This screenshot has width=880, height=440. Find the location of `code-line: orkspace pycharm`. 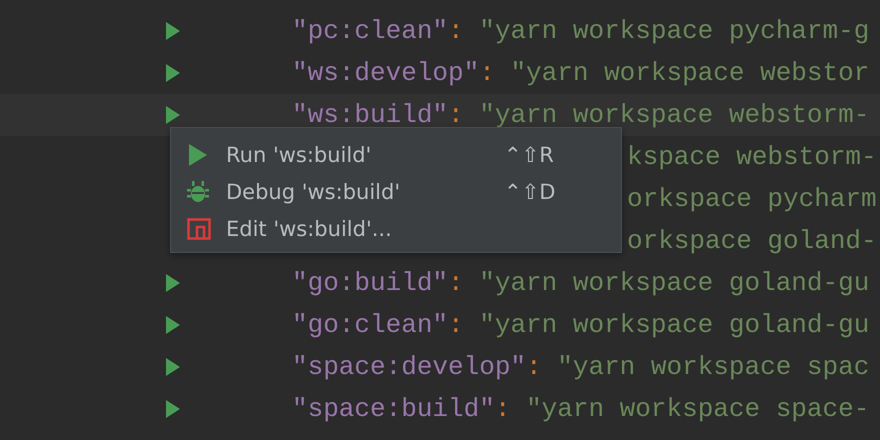

code-line: orkspace pycharm is located at coordinates (752, 199).